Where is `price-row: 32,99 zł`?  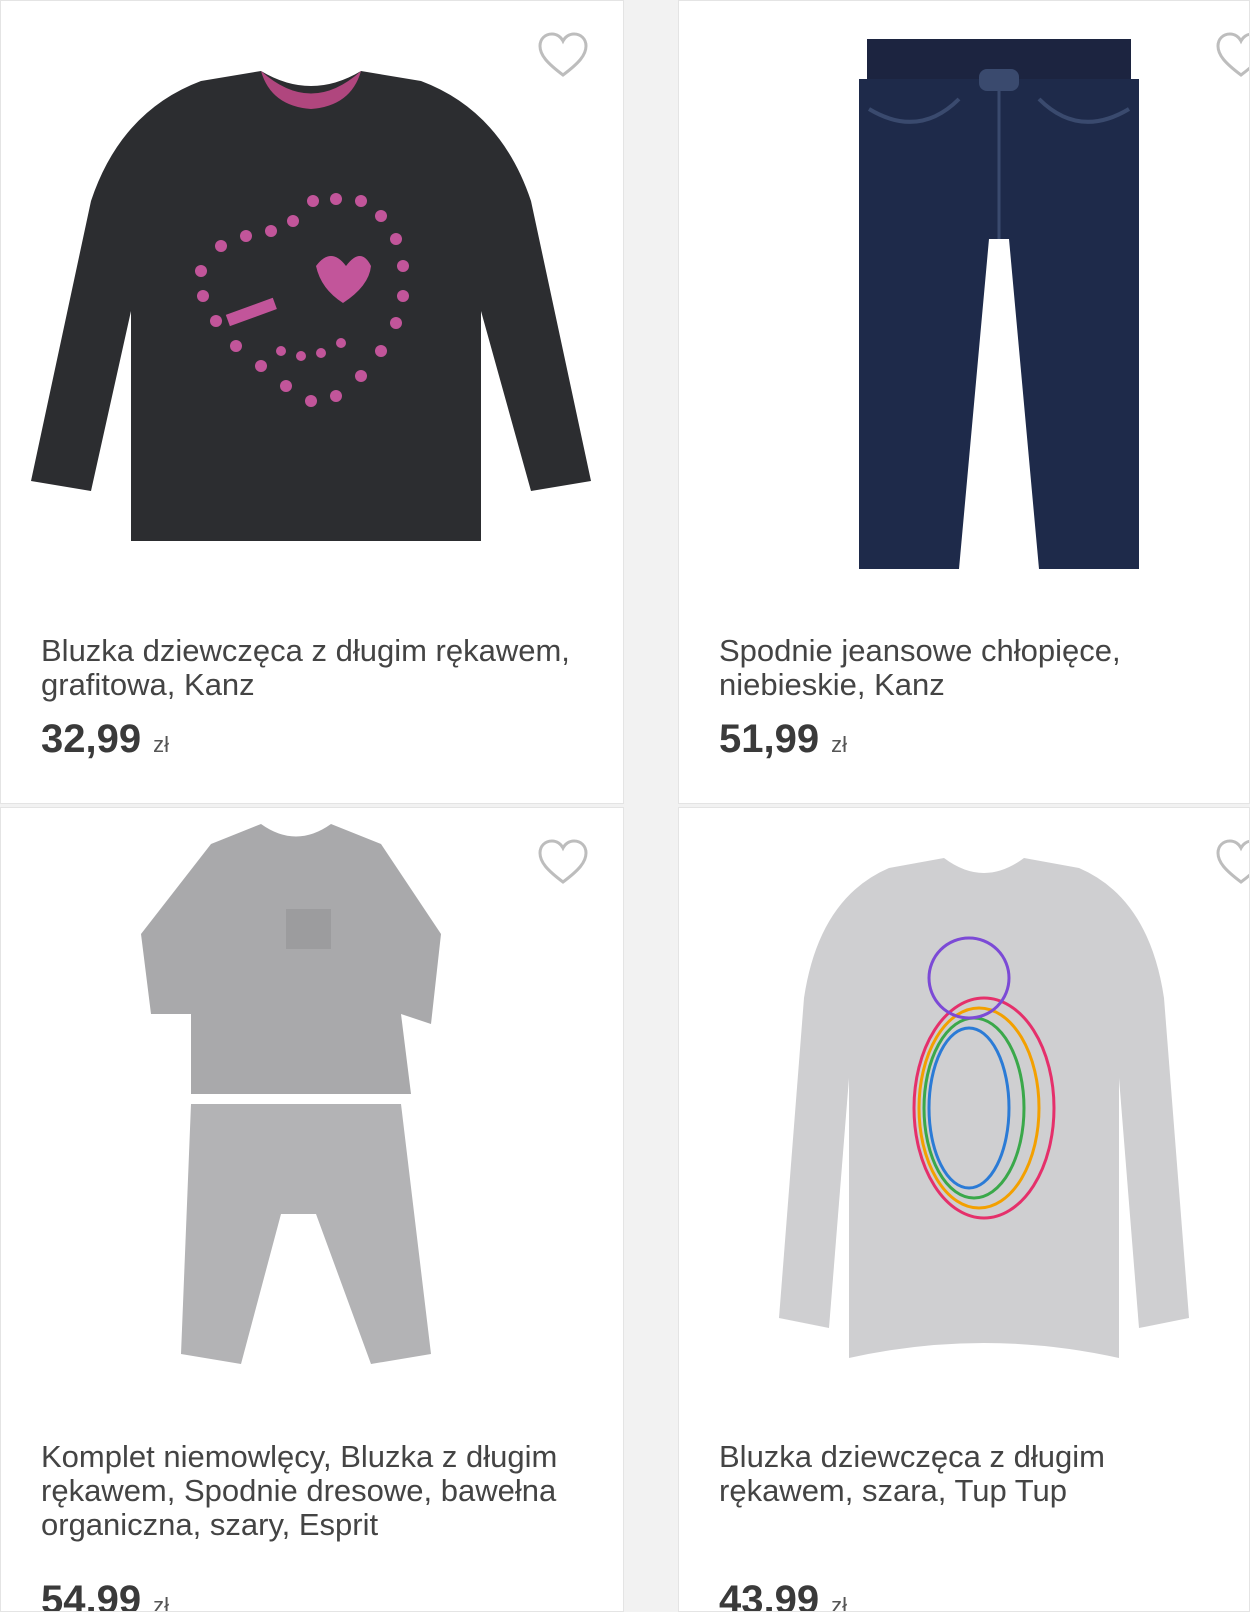 price-row: 32,99 zł is located at coordinates (105, 739).